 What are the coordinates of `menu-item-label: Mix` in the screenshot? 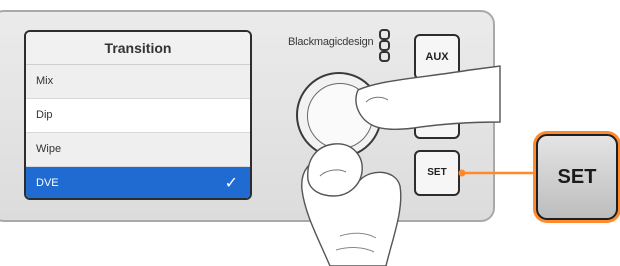 It's located at (45, 81).